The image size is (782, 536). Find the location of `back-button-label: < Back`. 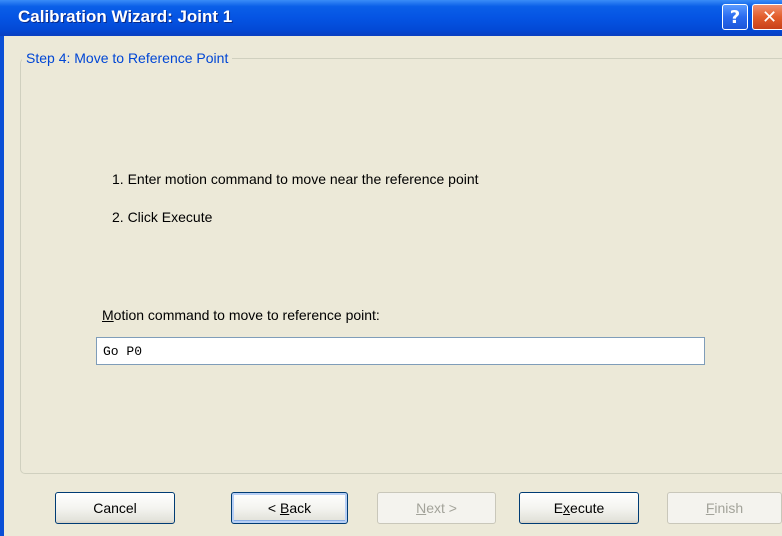

back-button-label: < Back is located at coordinates (289, 508).